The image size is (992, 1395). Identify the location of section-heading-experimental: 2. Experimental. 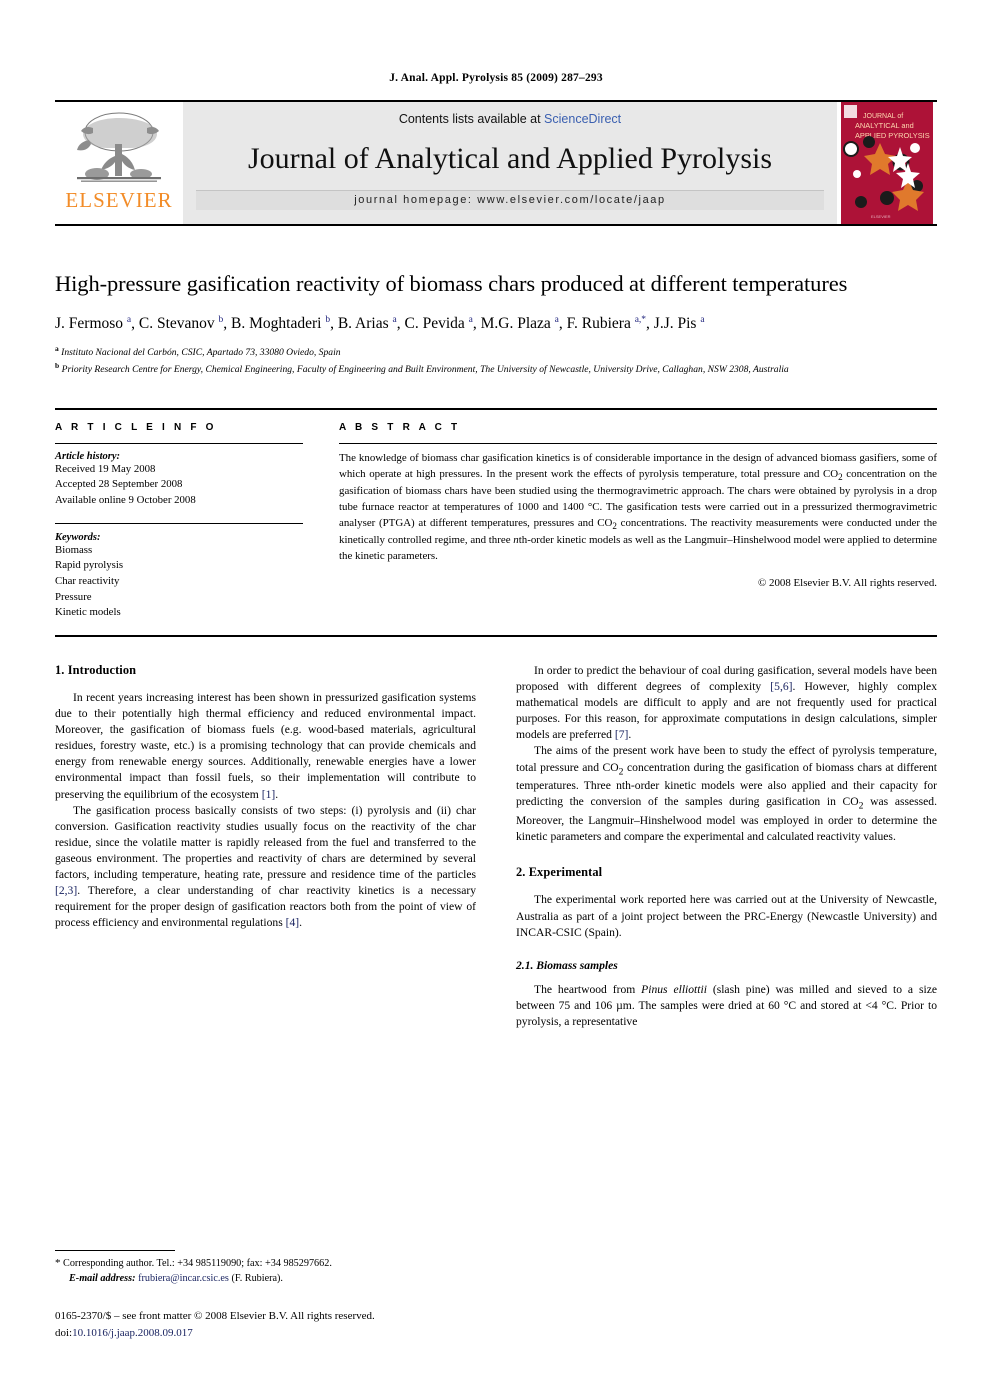
(559, 872).